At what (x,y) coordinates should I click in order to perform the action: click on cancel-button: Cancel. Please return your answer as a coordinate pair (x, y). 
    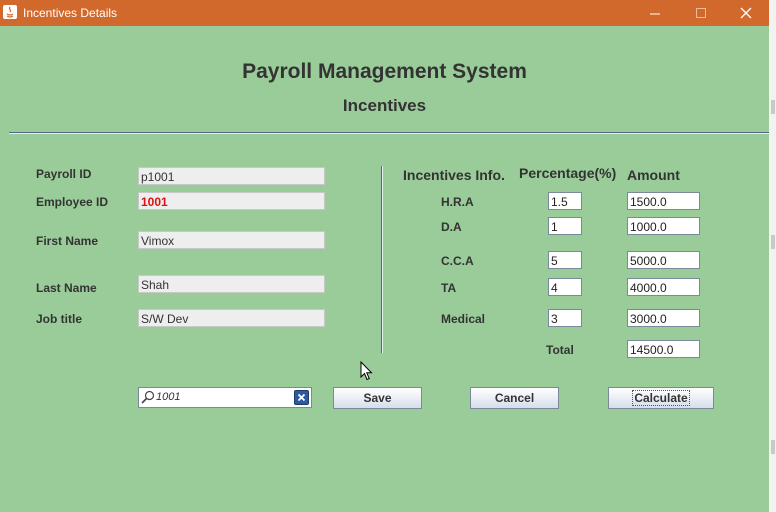
    Looking at the image, I should click on (514, 398).